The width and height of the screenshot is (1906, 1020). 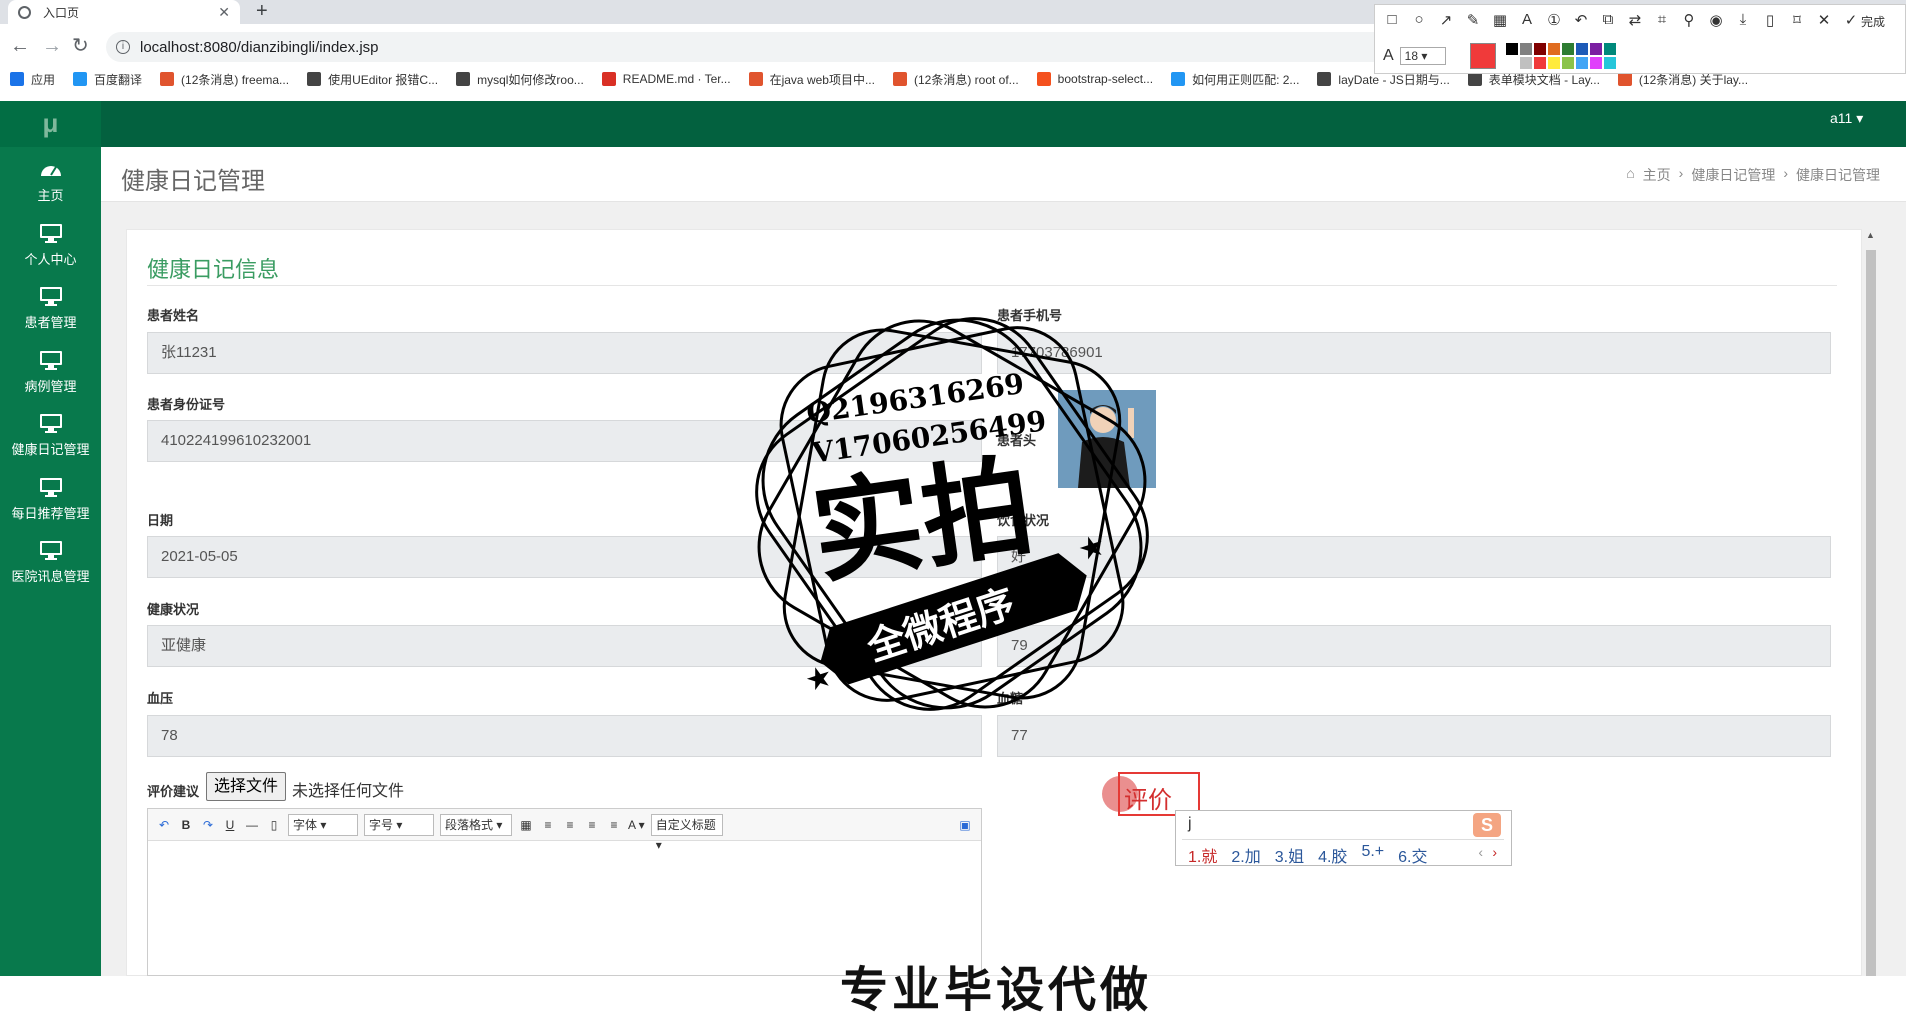 What do you see at coordinates (1770, 20) in the screenshot?
I see `phone-icon: ▯` at bounding box center [1770, 20].